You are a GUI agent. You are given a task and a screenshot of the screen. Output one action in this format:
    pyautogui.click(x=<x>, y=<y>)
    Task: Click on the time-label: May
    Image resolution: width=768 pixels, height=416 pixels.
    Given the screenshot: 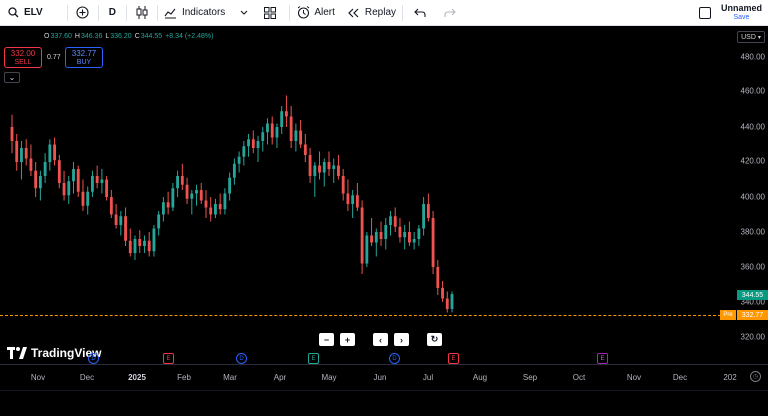 What is the action you would take?
    pyautogui.click(x=329, y=377)
    